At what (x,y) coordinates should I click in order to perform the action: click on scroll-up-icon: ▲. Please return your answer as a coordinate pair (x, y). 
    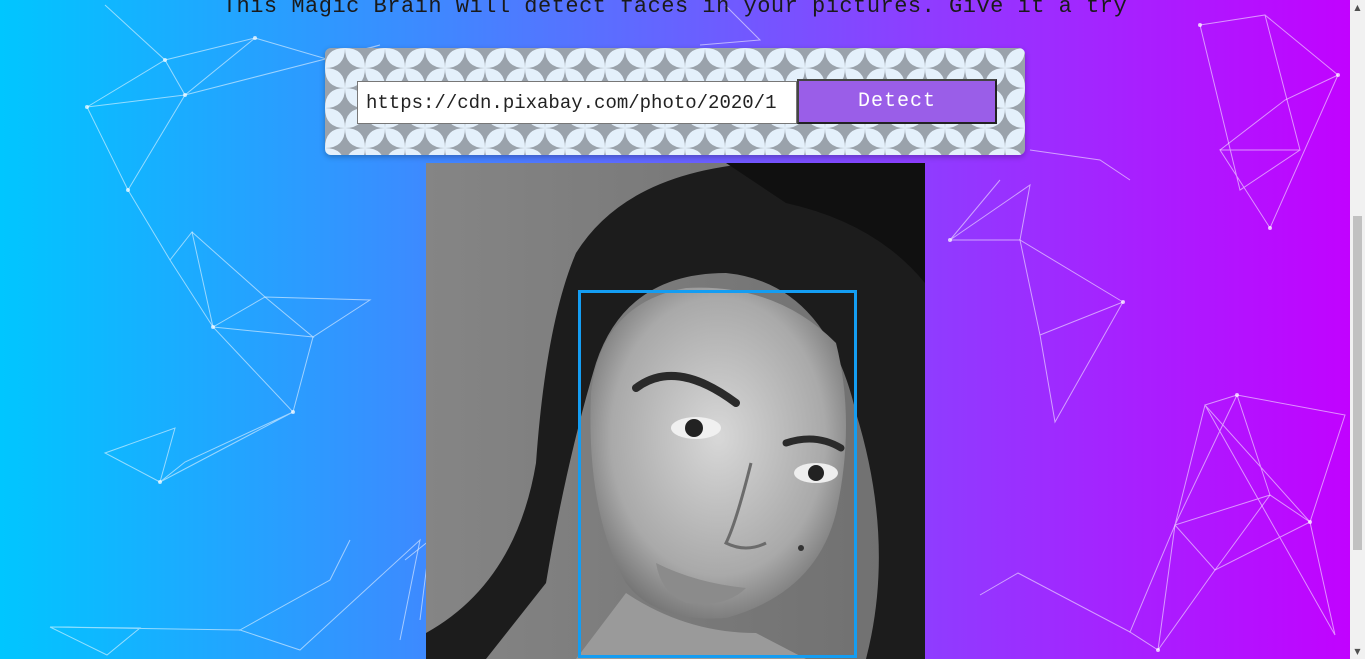
    Looking at the image, I should click on (1357, 7).